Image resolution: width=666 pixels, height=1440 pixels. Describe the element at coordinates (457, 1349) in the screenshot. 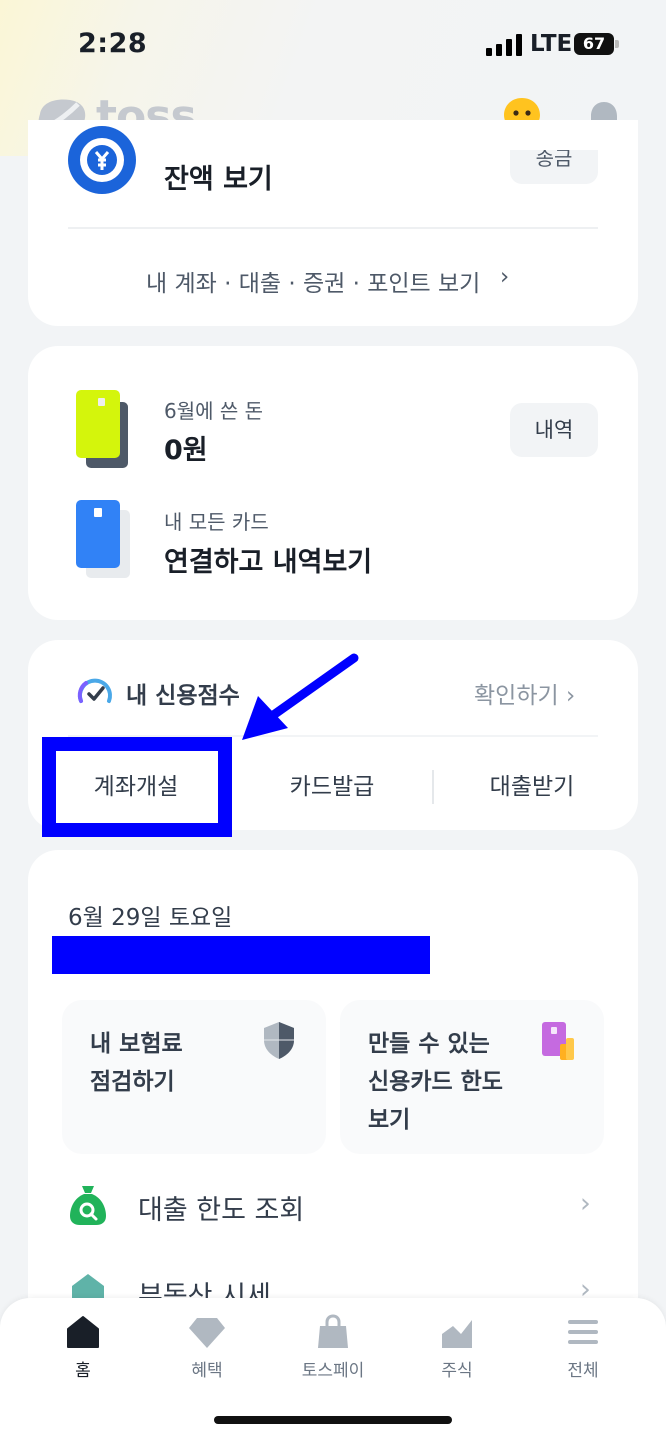

I see `tab-stock: 주식` at that location.